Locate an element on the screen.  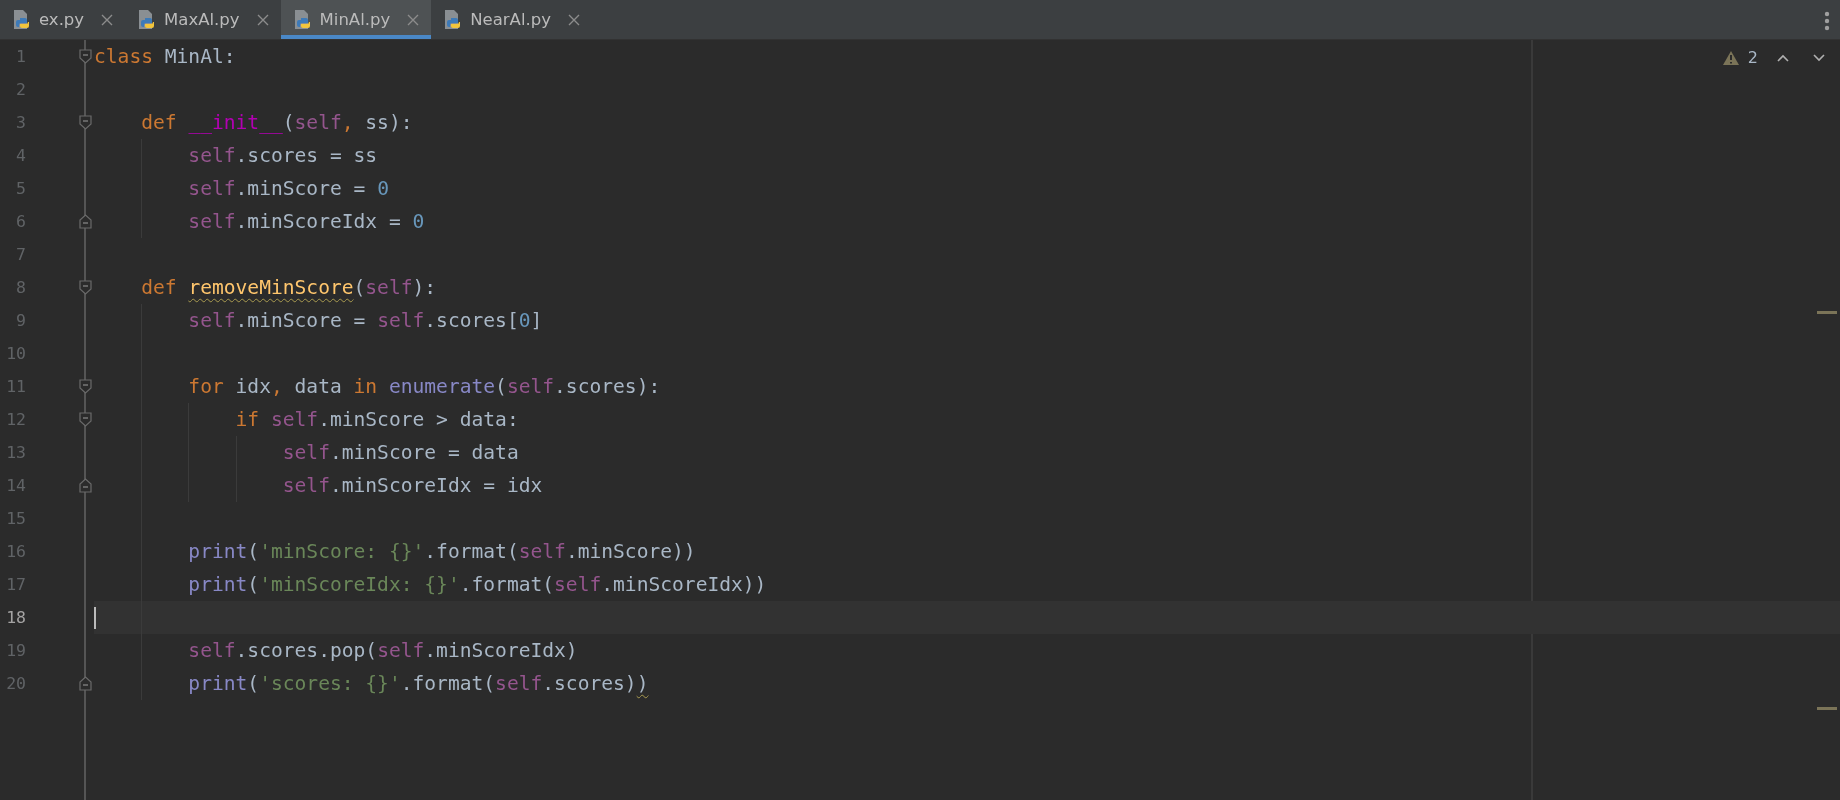
code-line: self.scores.pop(self.minScoreIdx) is located at coordinates (382, 650).